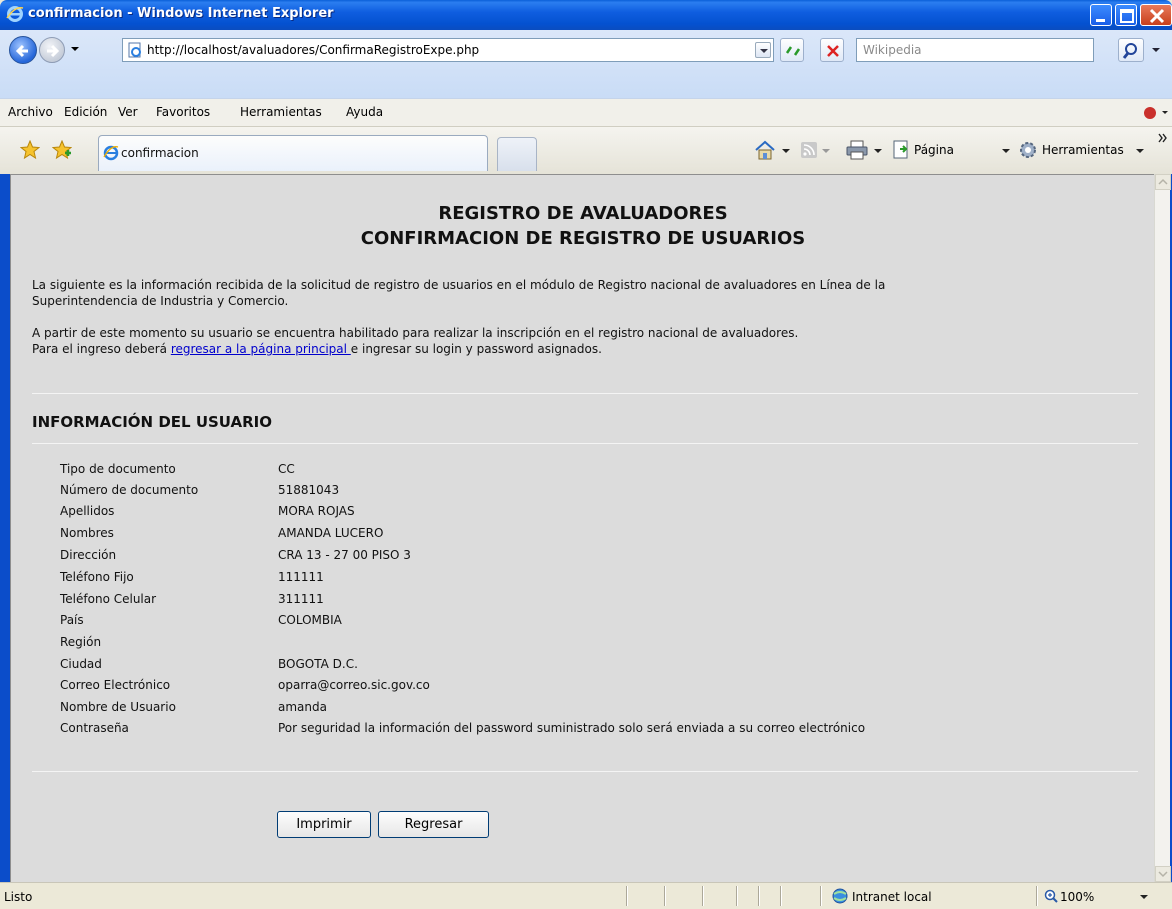 The height and width of the screenshot is (909, 1172). I want to click on home-dropdown-icon, so click(786, 151).